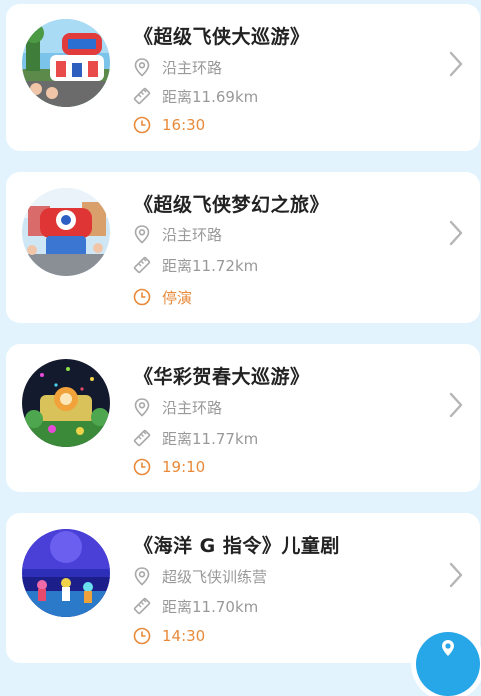 This screenshot has width=481, height=696. I want to click on distance-row: 距离11.77km, so click(195, 438).